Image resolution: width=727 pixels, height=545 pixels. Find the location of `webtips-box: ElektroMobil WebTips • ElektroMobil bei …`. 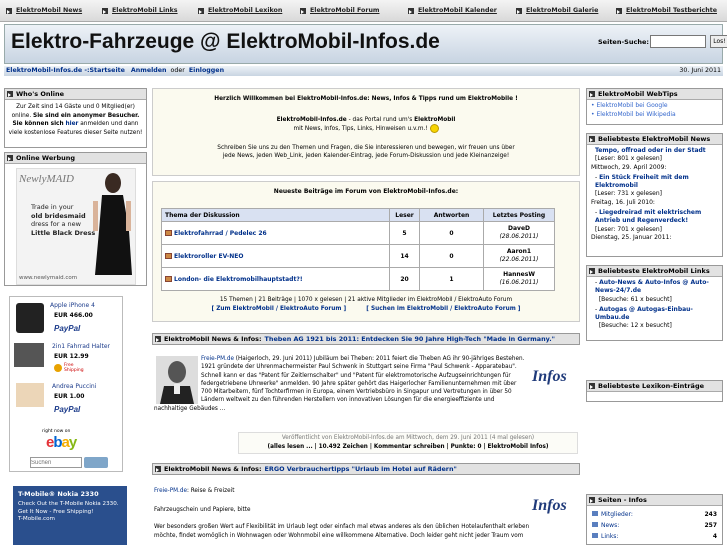

webtips-box: ElektroMobil WebTips • ElektroMobil bei … is located at coordinates (654, 106).